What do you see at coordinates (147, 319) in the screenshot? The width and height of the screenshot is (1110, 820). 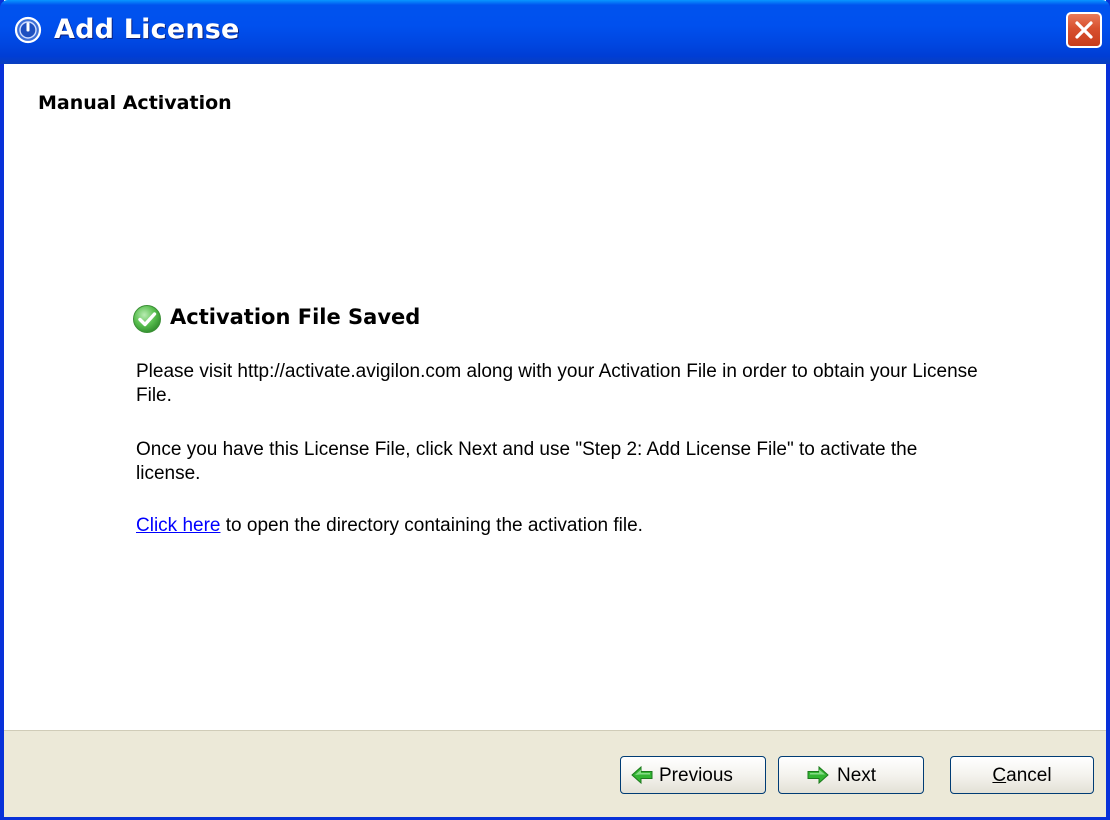 I see `check-circle-icon` at bounding box center [147, 319].